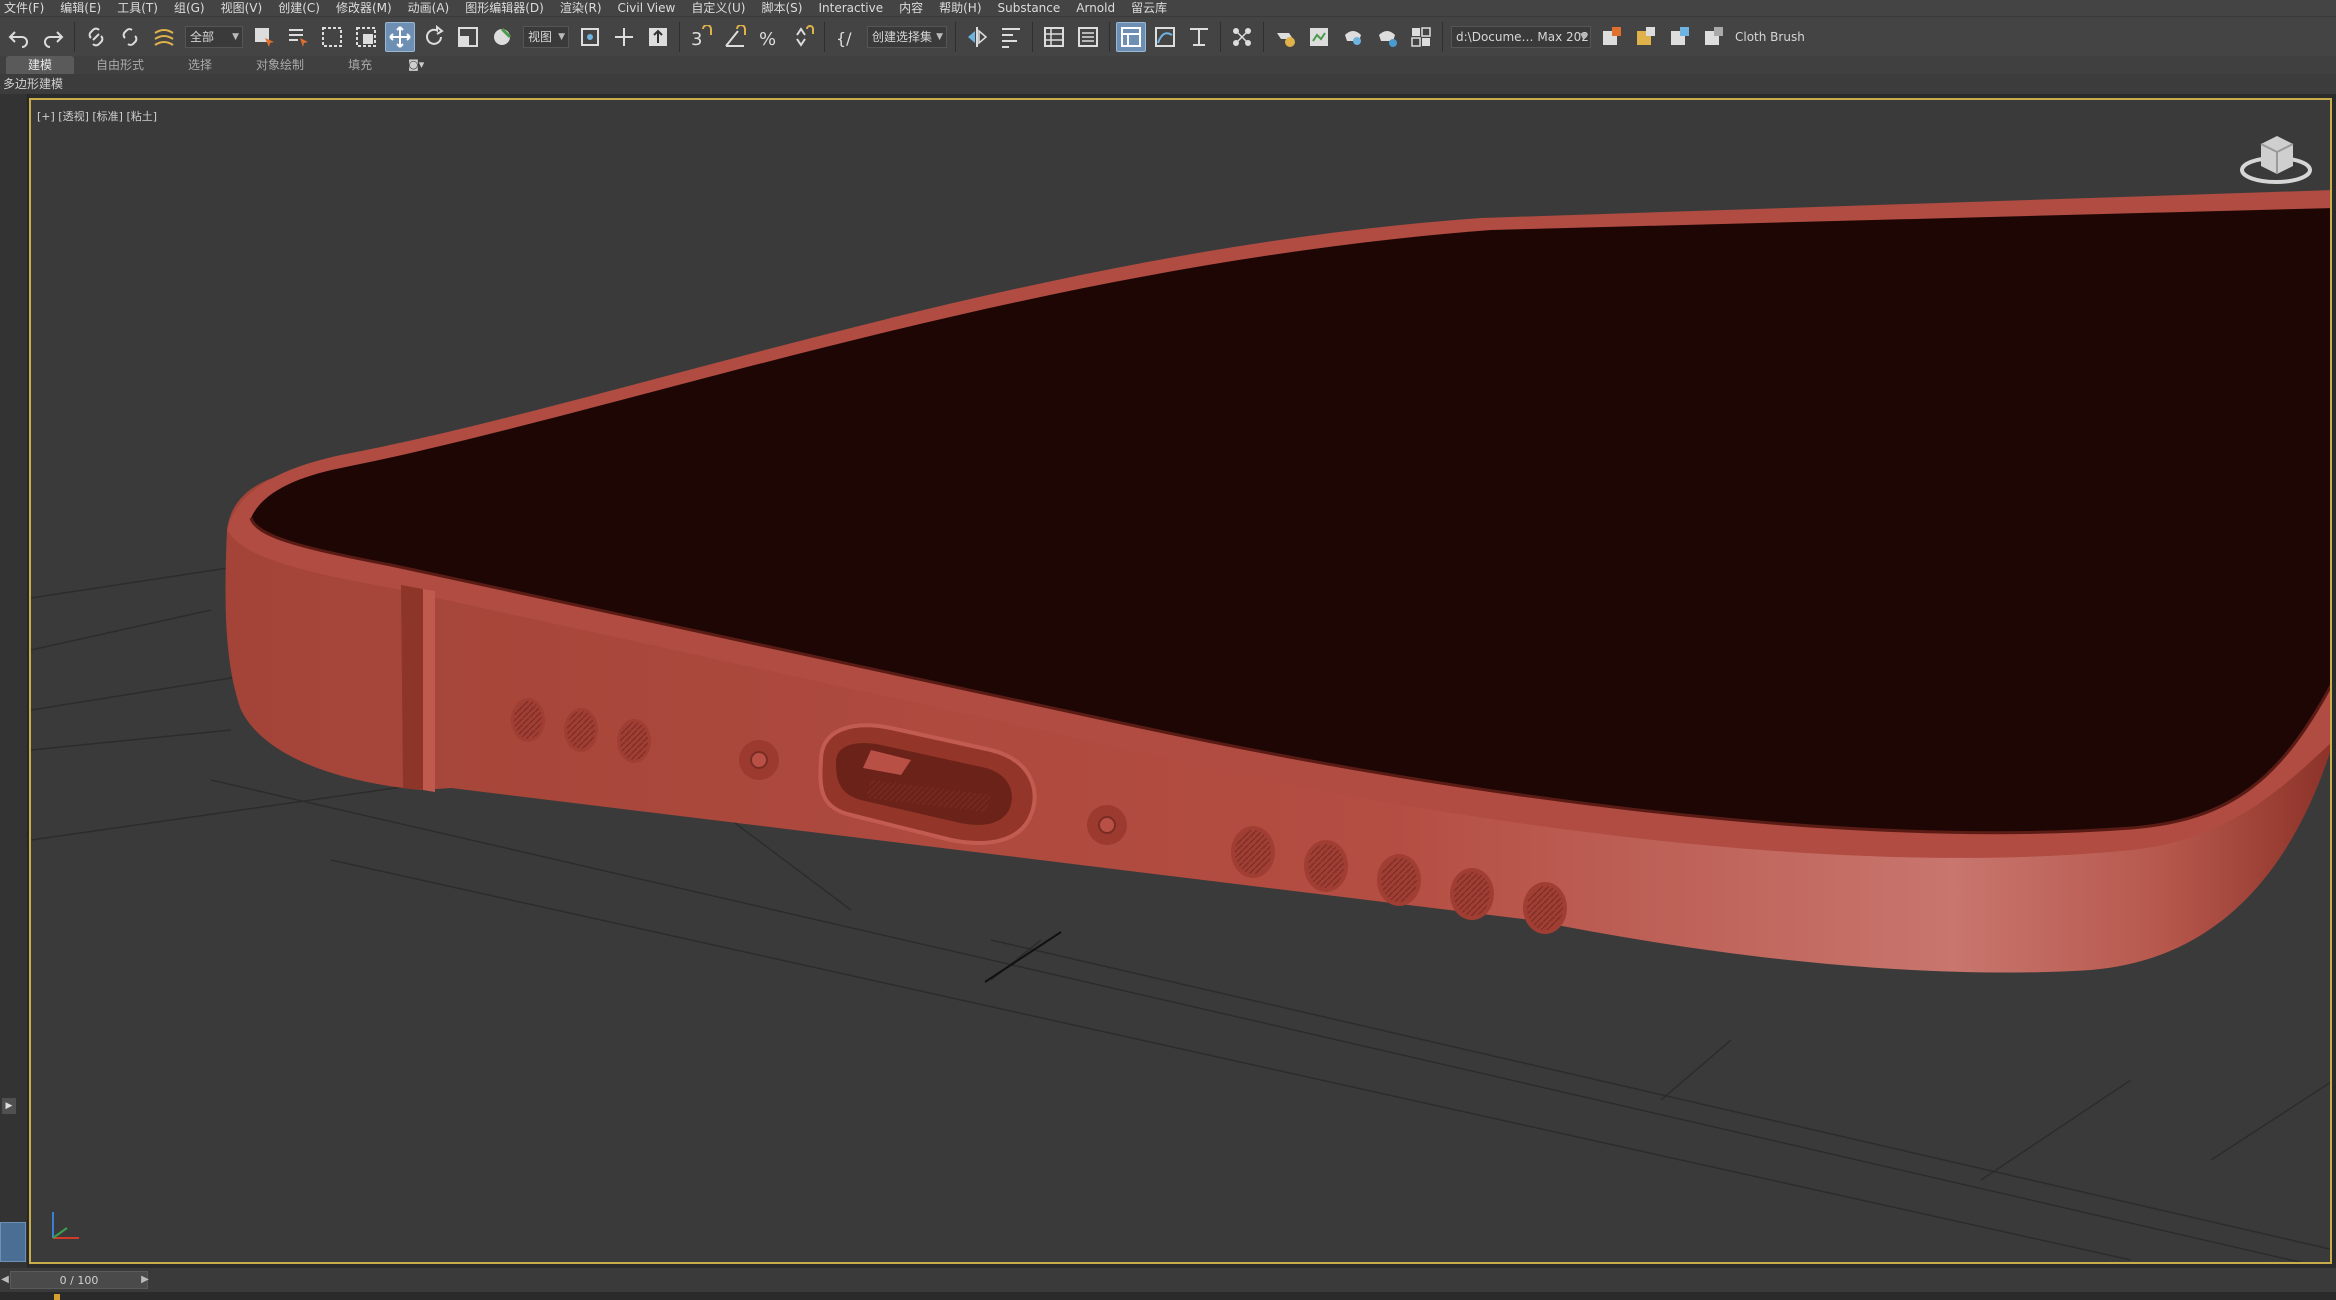 The image size is (2336, 1300). Describe the element at coordinates (164, 37) in the screenshot. I see `bind-spacewarp-icon` at that location.